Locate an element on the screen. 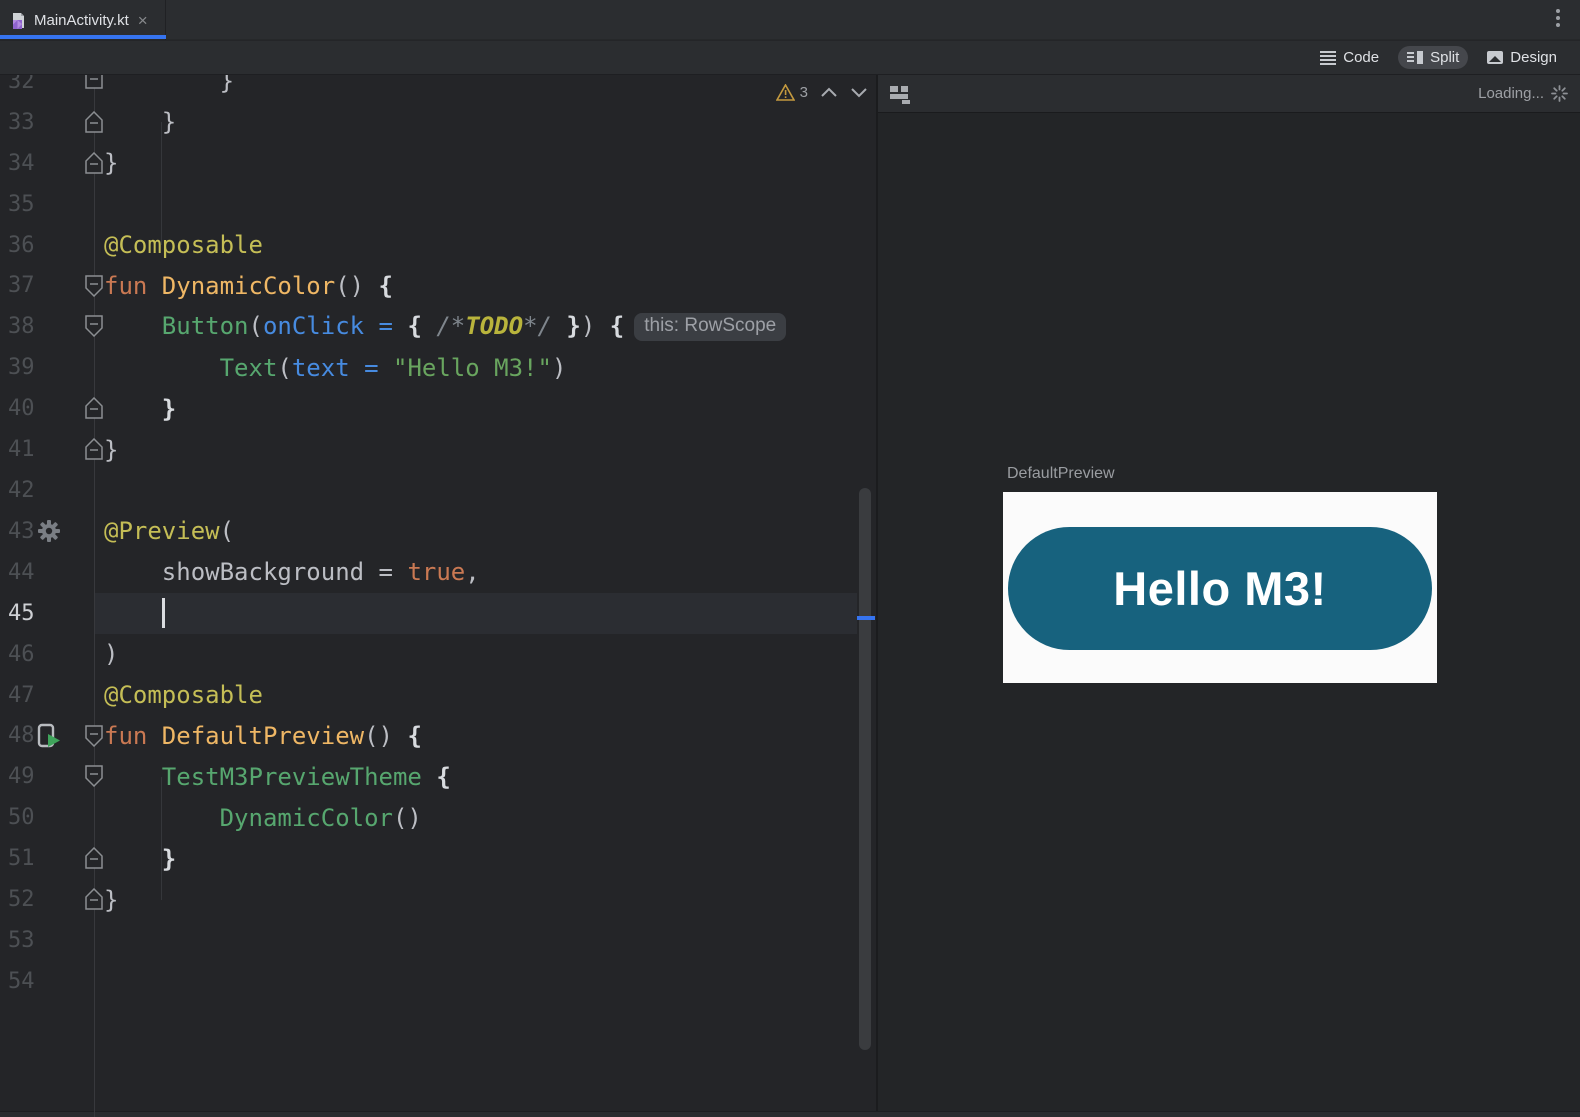 The height and width of the screenshot is (1117, 1580). code-line-39: 39 Text(text = "Hello M3!") is located at coordinates (438, 367).